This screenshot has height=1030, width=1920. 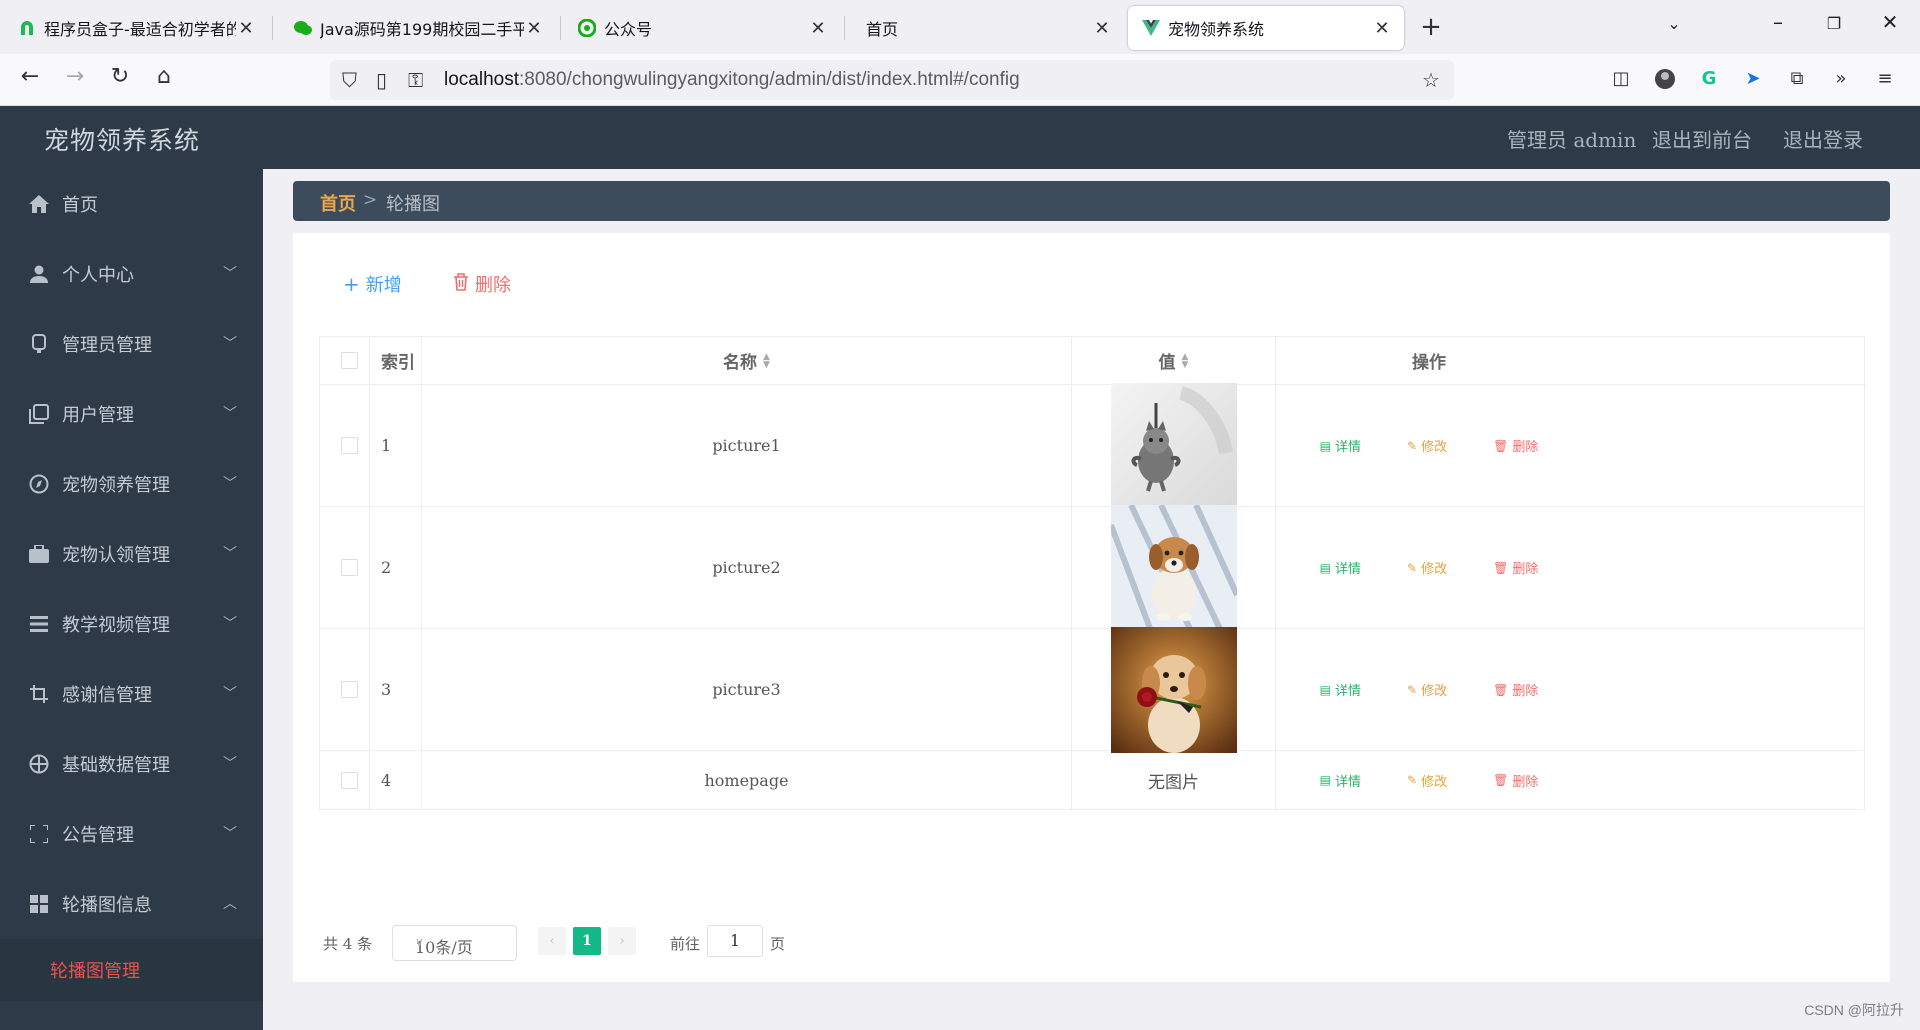 What do you see at coordinates (1501, 780) in the screenshot?
I see `trash-icon: 🗑` at bounding box center [1501, 780].